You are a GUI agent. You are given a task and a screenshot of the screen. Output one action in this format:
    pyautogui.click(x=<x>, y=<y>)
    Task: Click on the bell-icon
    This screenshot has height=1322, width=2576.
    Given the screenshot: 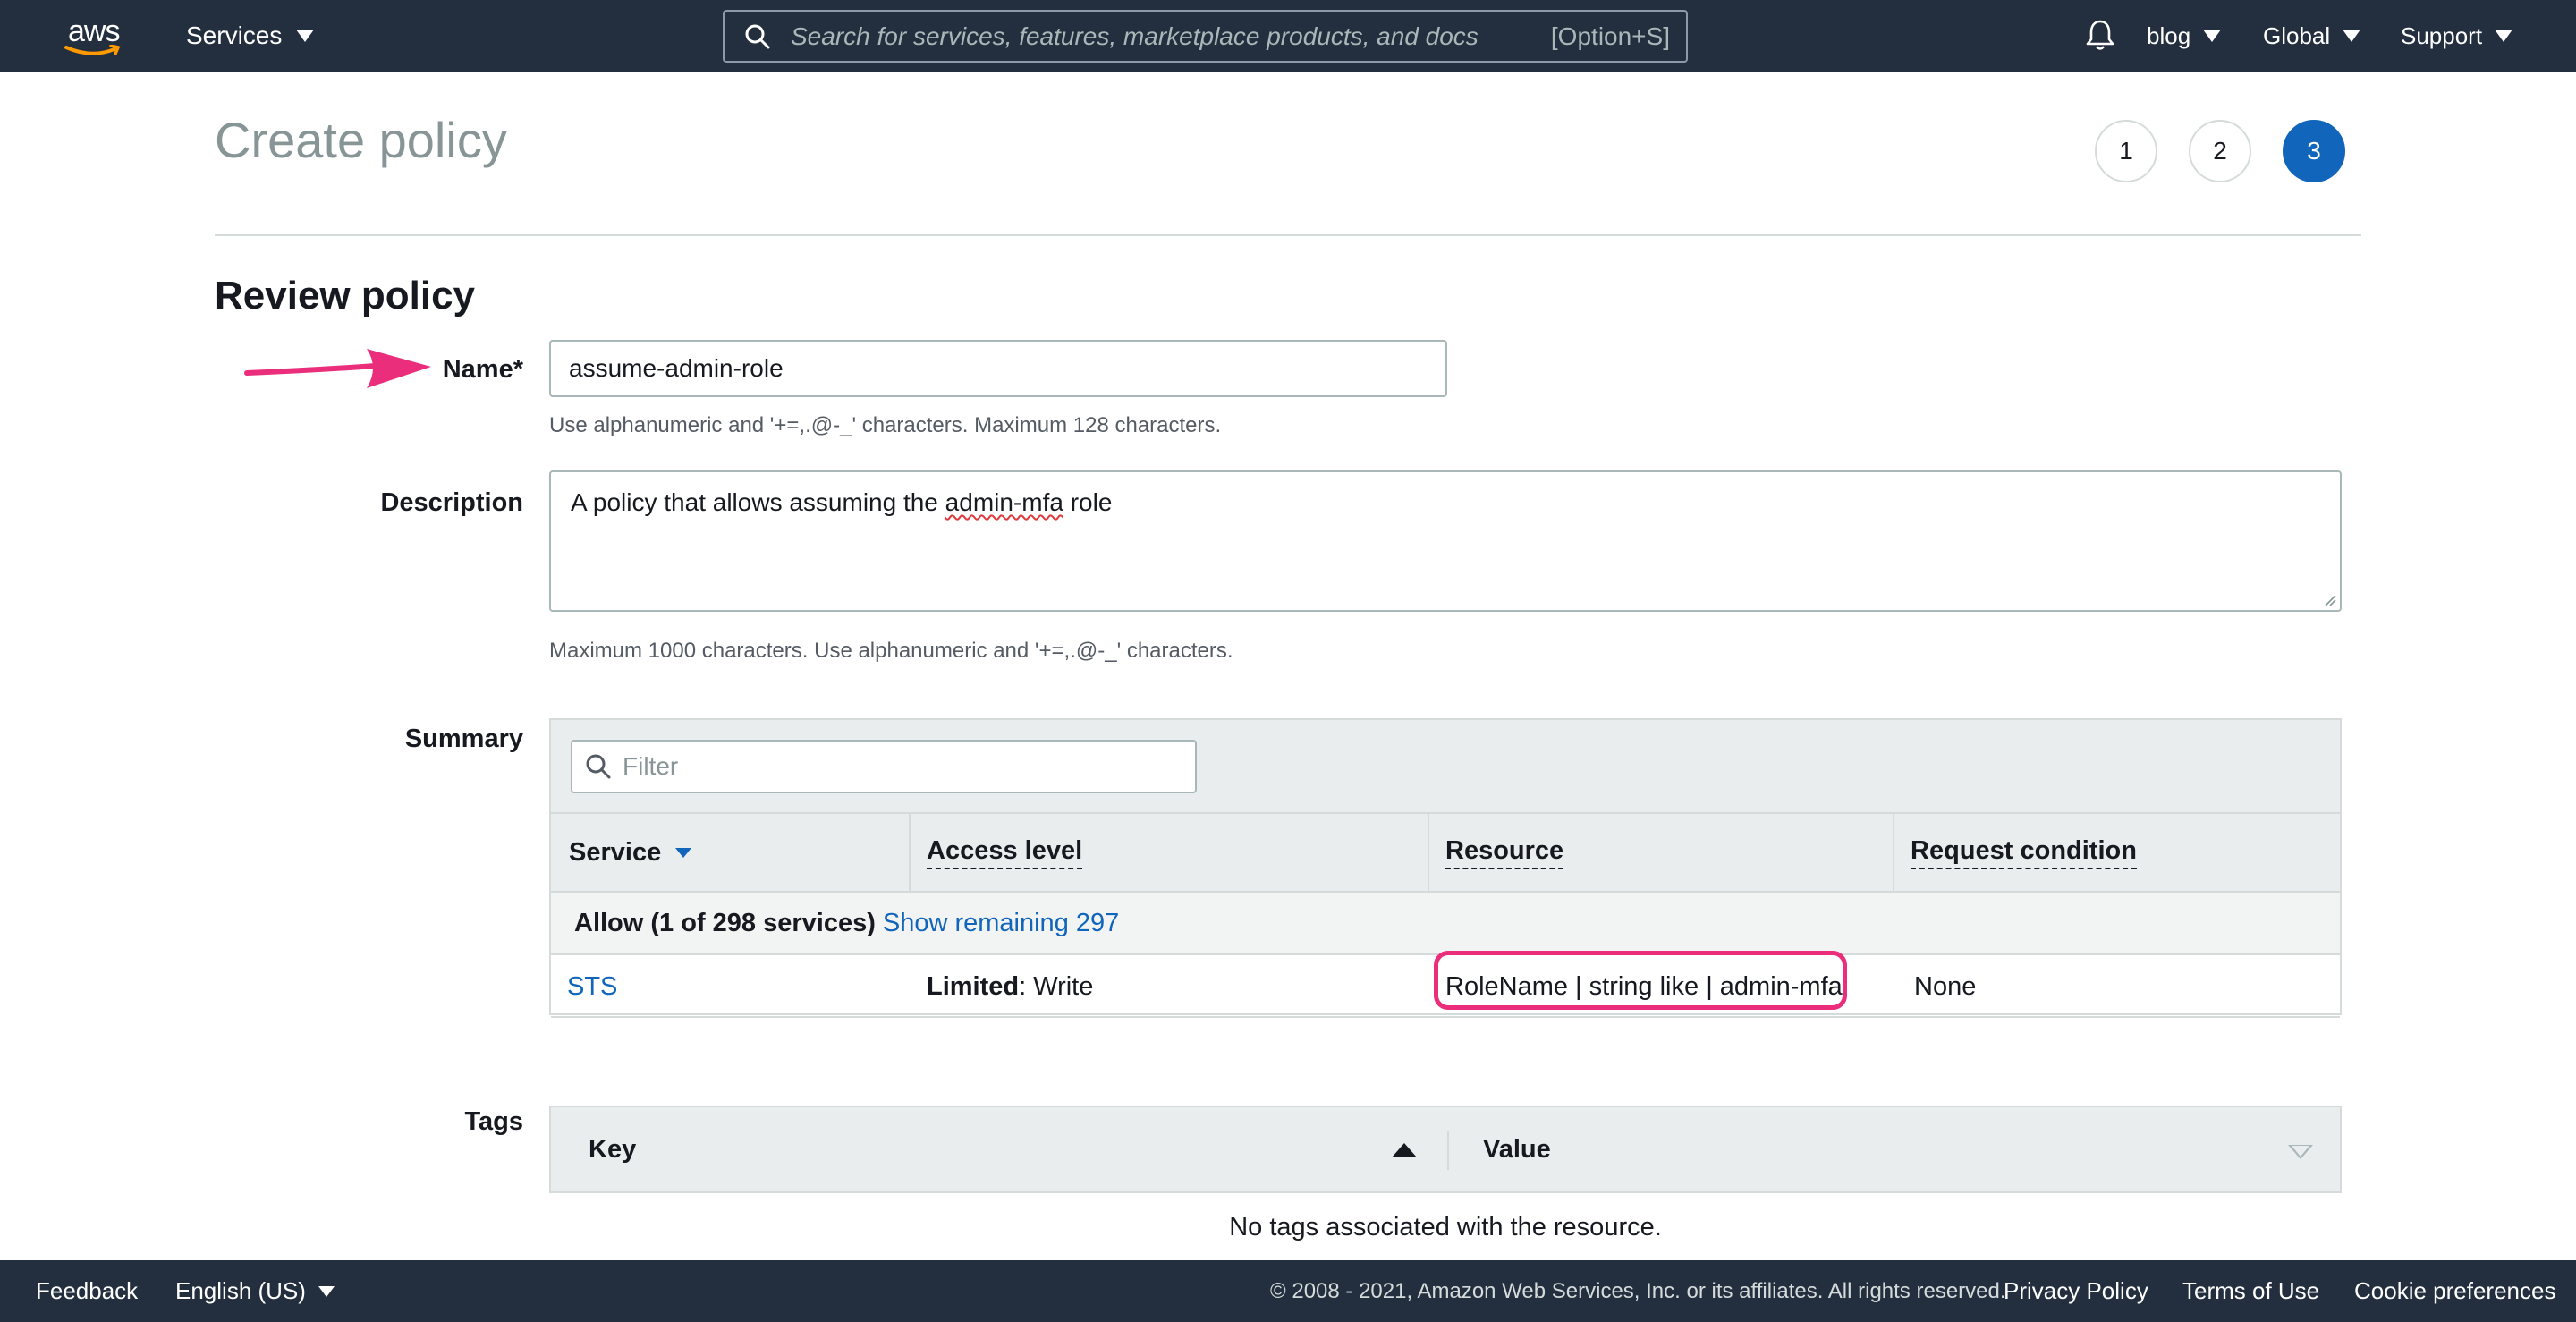 What is the action you would take?
    pyautogui.click(x=2100, y=37)
    